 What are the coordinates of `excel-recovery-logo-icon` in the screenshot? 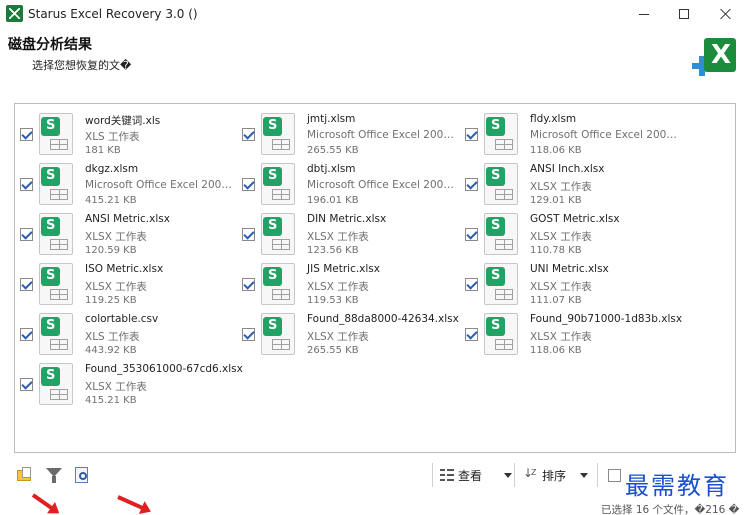 It's located at (715, 58).